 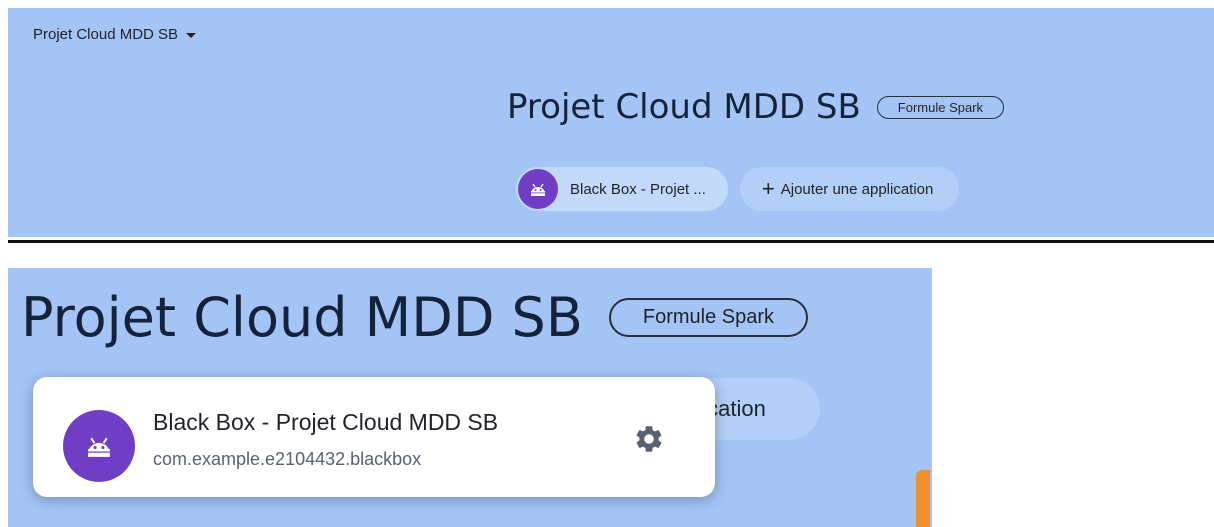 What do you see at coordinates (611, 241) in the screenshot?
I see `section-divider` at bounding box center [611, 241].